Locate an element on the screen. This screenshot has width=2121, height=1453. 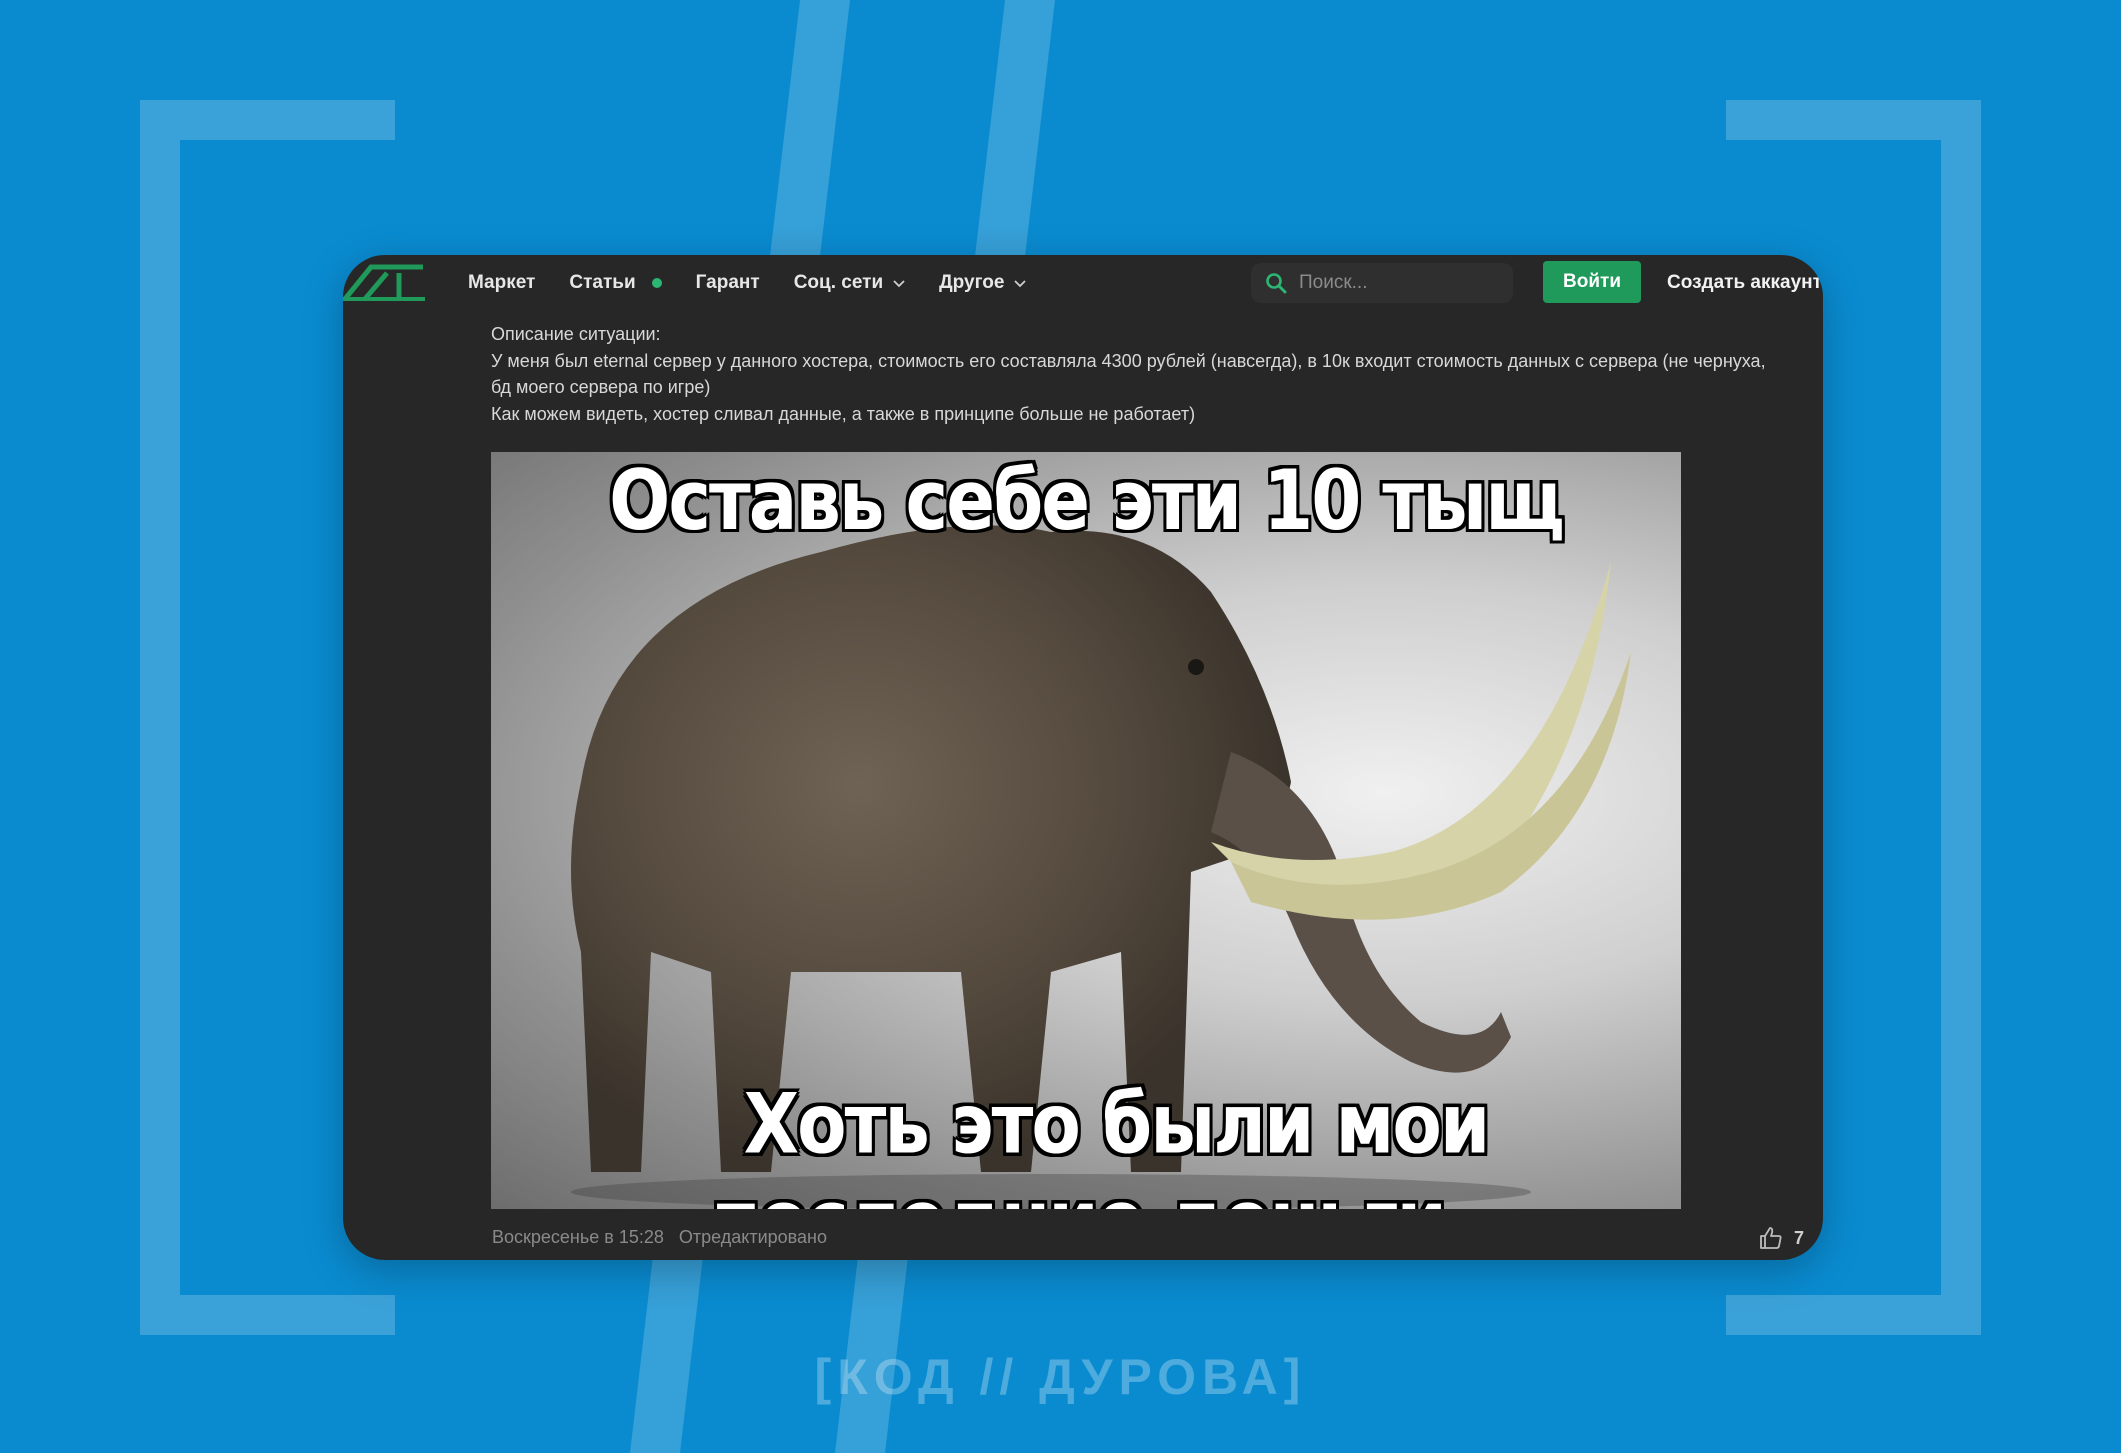
like-button: 7 is located at coordinates (1781, 1238).